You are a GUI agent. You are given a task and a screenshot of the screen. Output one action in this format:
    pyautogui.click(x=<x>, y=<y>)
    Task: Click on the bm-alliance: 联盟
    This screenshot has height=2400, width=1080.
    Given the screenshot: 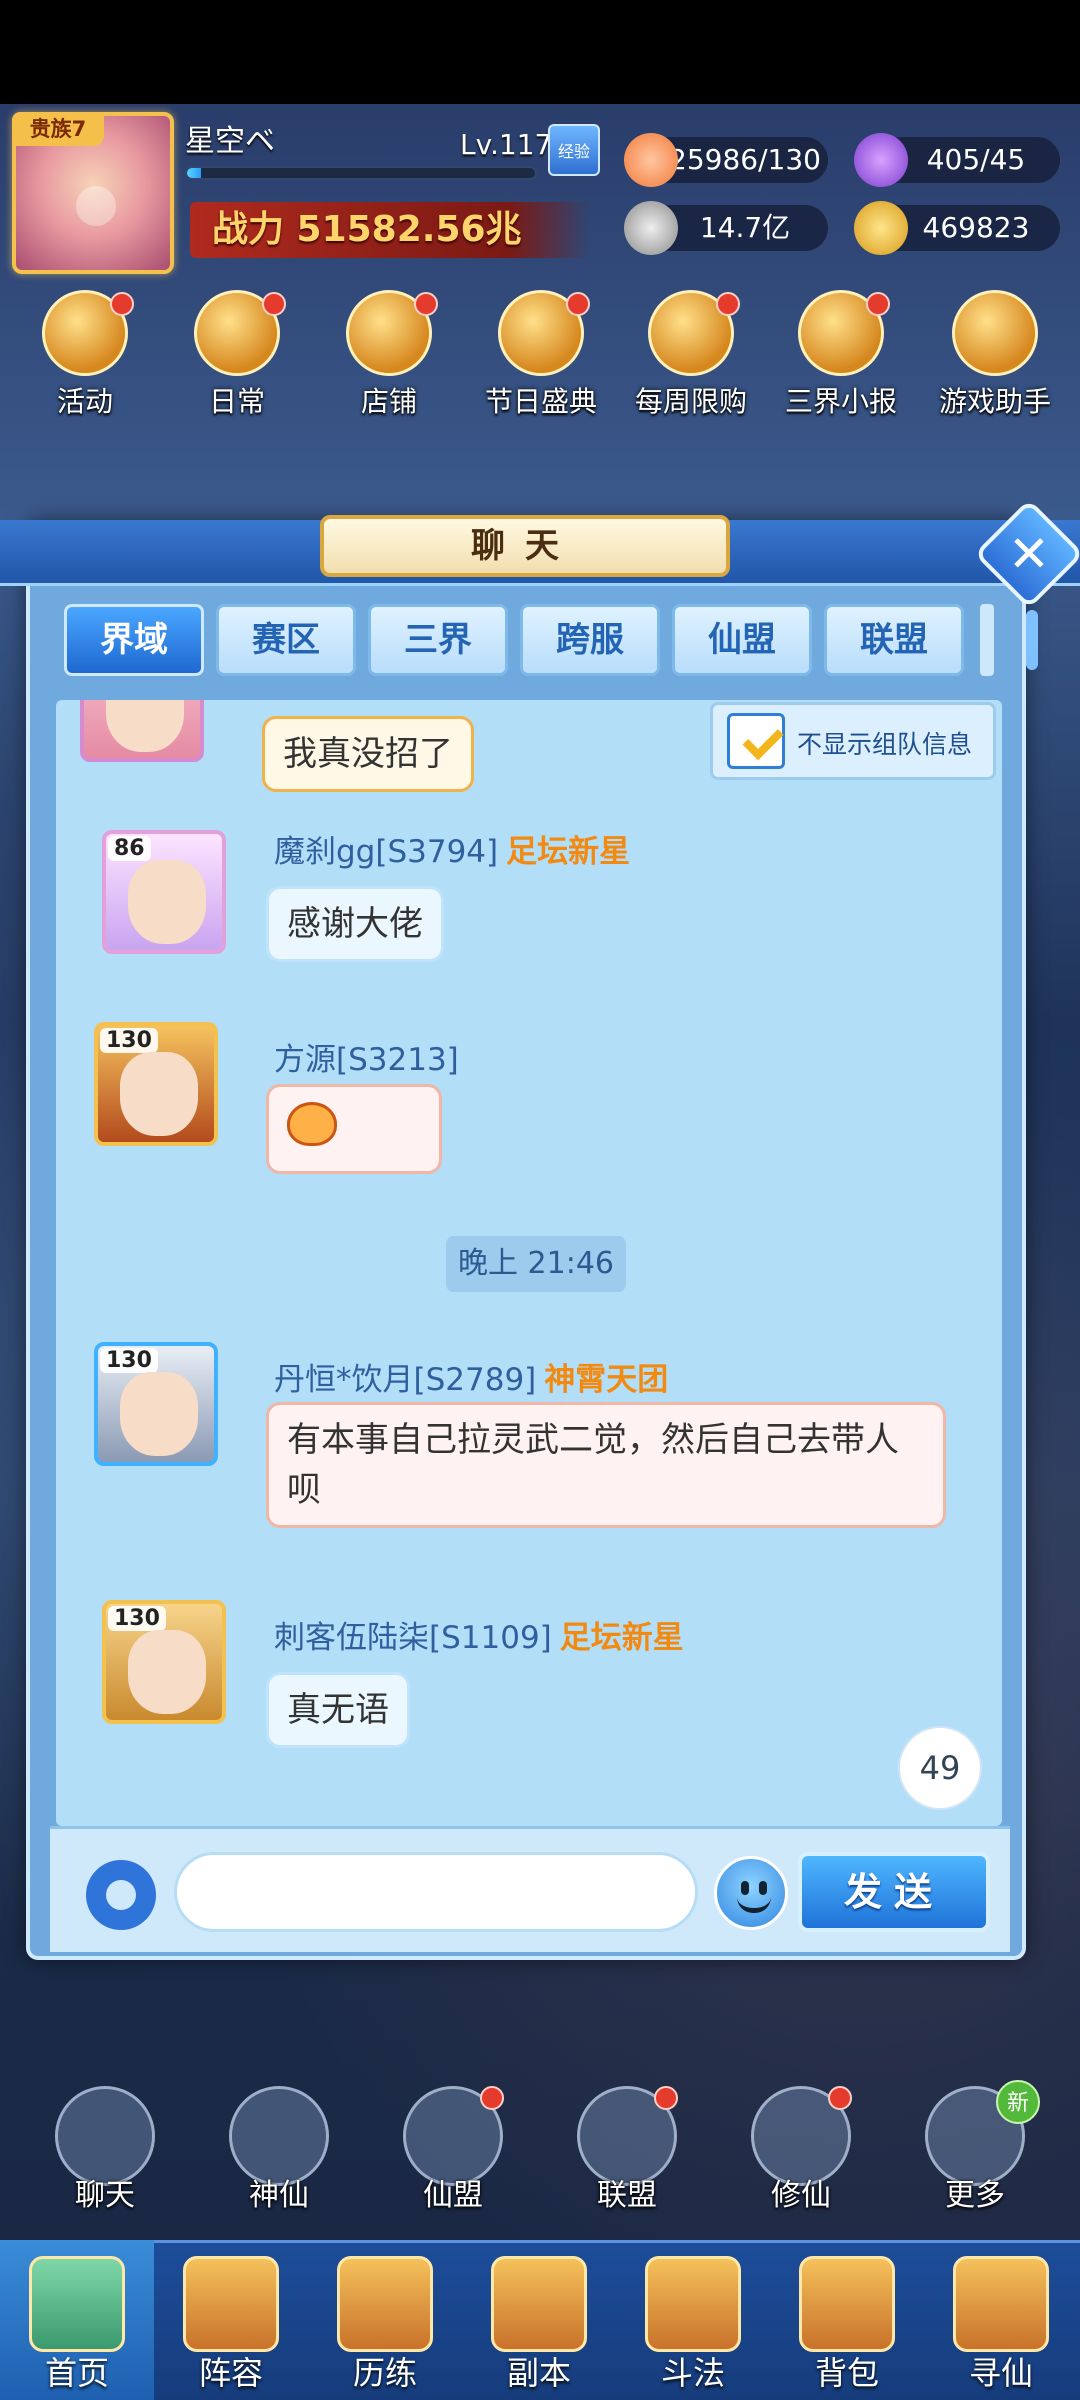 What is the action you would take?
    pyautogui.click(x=627, y=2150)
    